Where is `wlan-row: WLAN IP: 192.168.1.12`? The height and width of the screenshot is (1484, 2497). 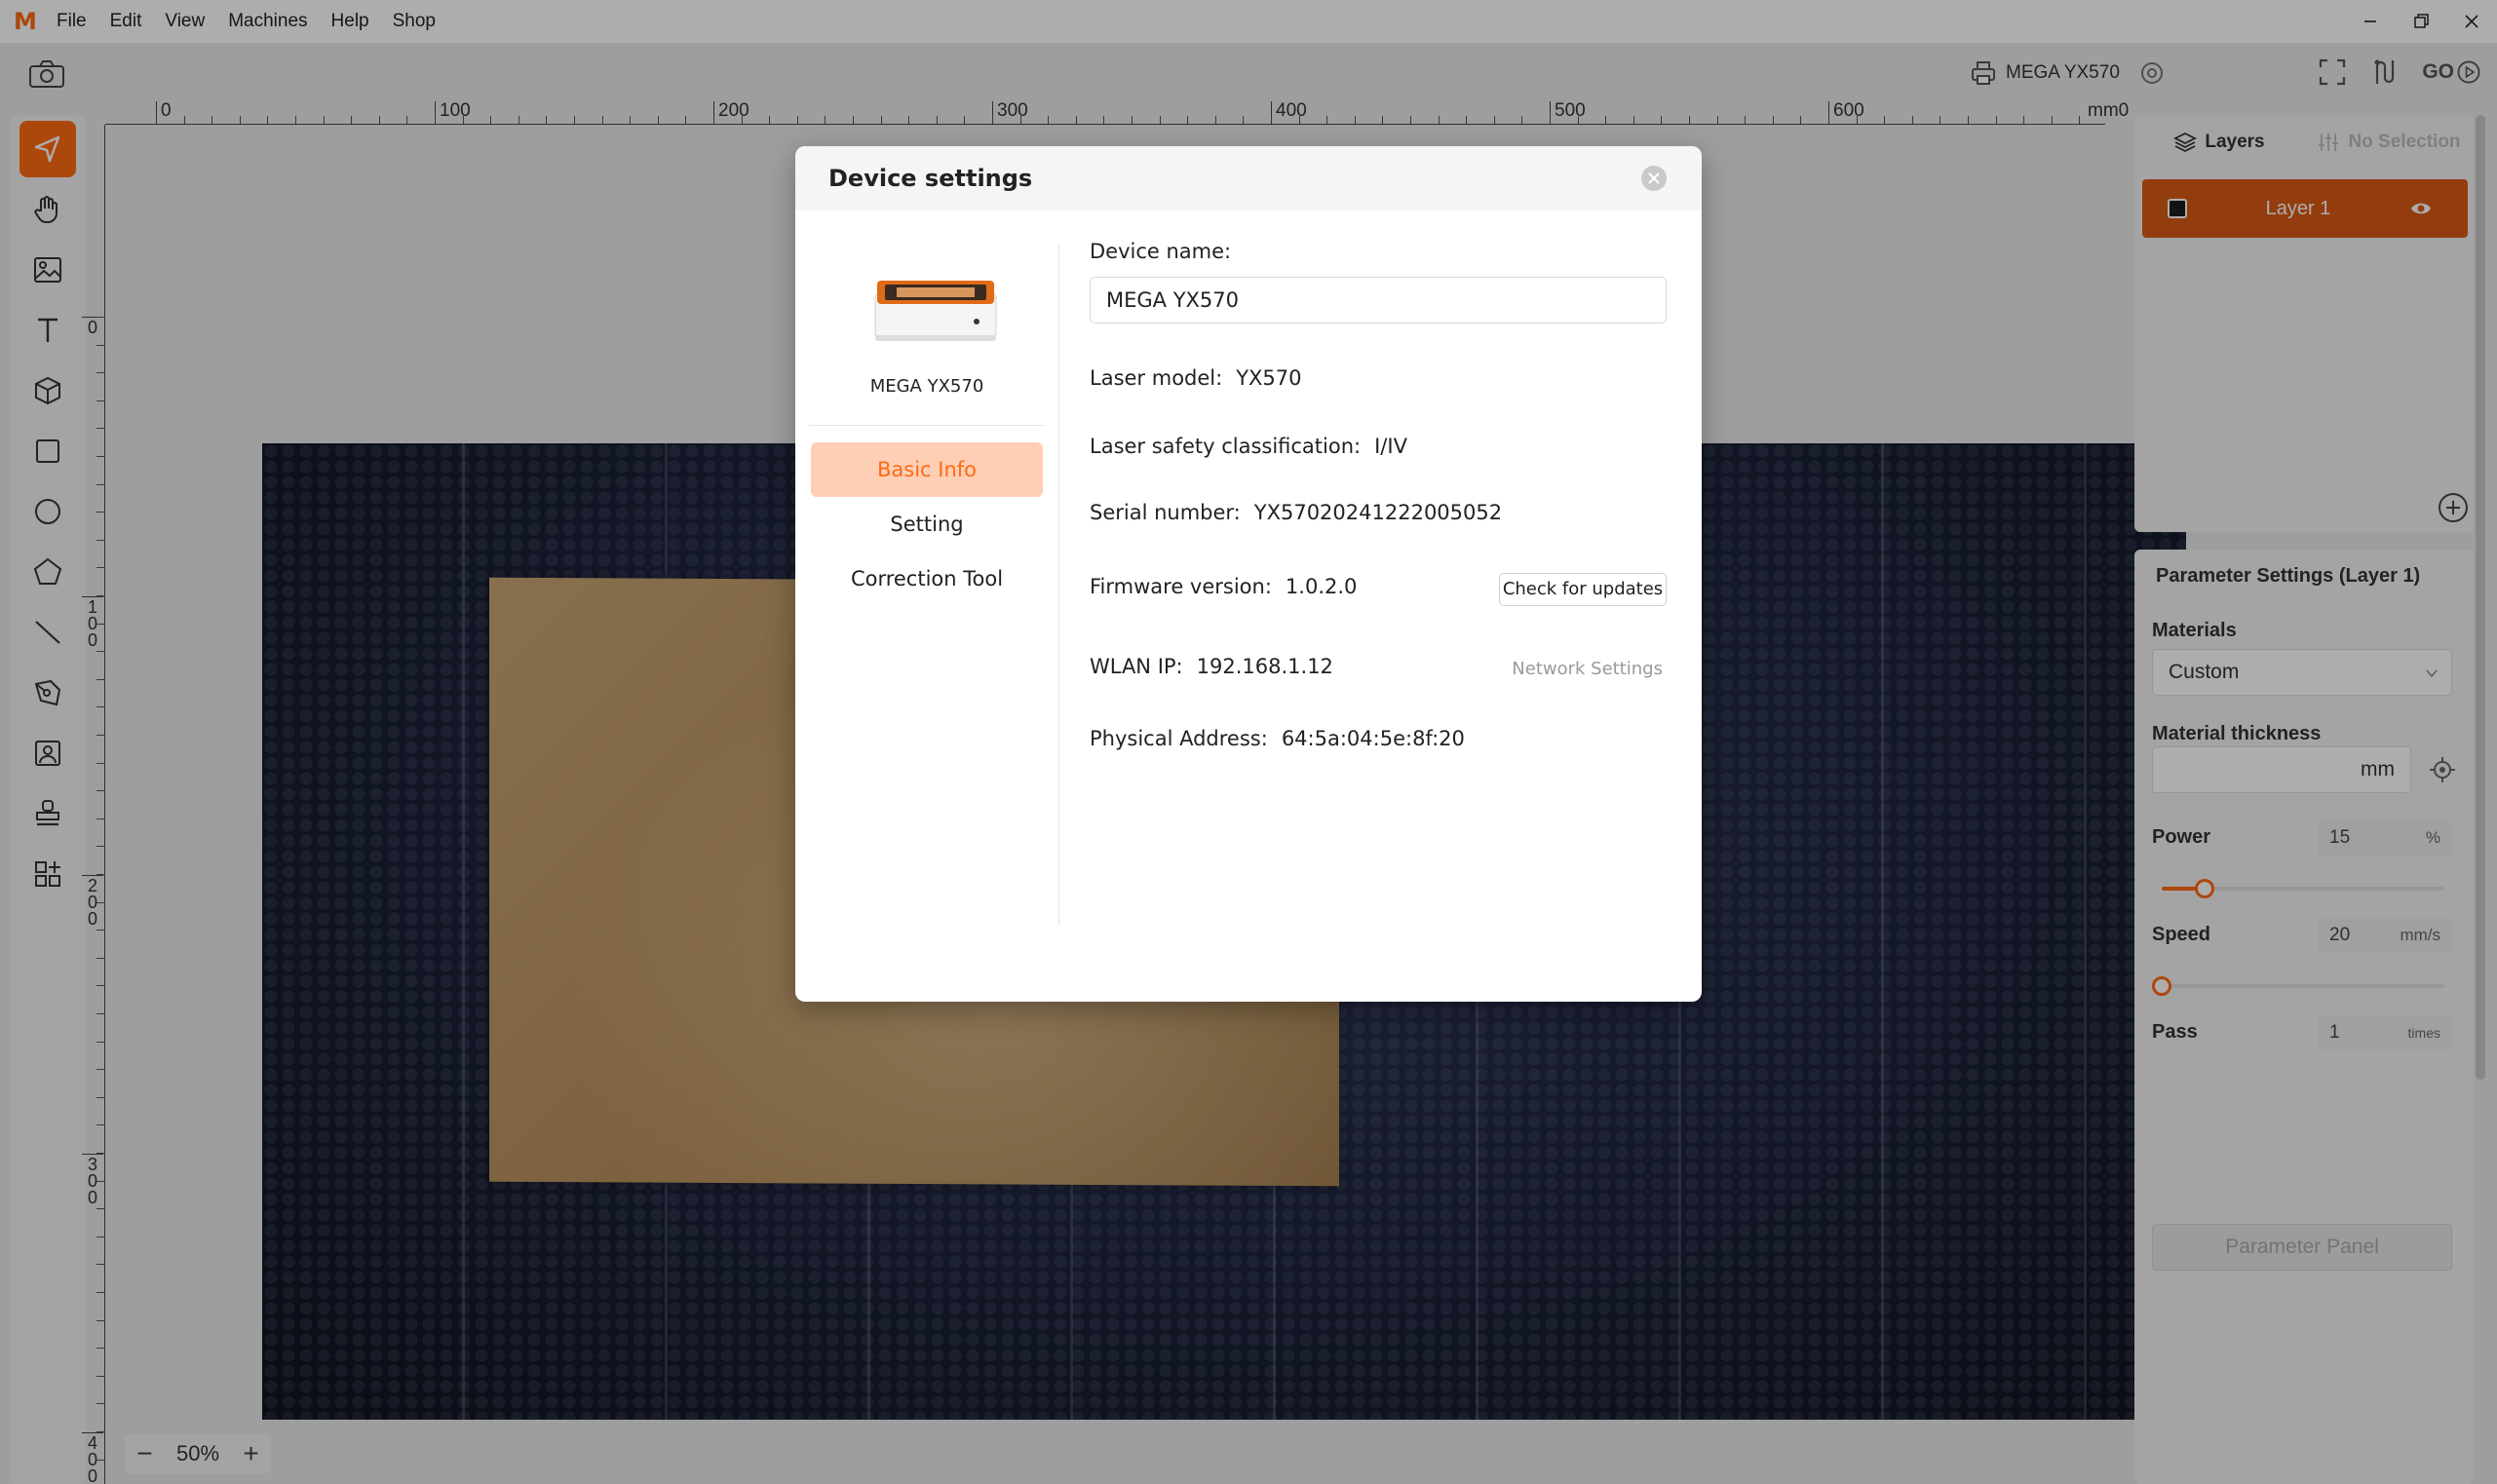 wlan-row: WLAN IP: 192.168.1.12 is located at coordinates (1211, 666).